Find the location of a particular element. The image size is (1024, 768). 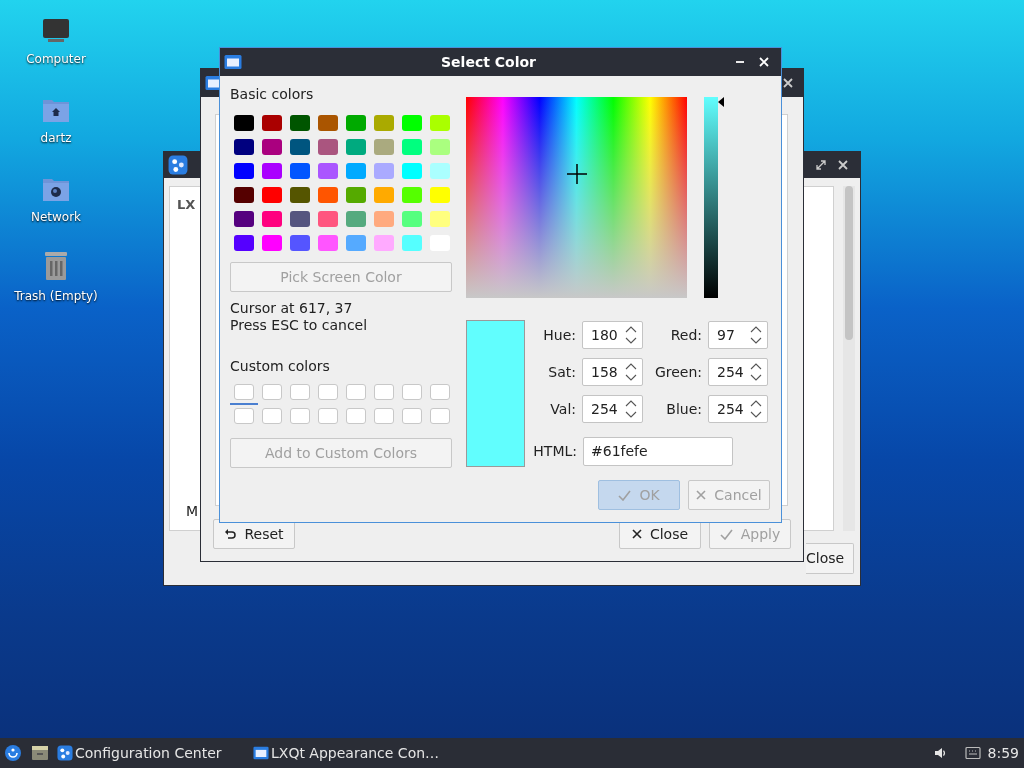

desktop-icon-label: Trash (Empty) is located at coordinates (56, 296).